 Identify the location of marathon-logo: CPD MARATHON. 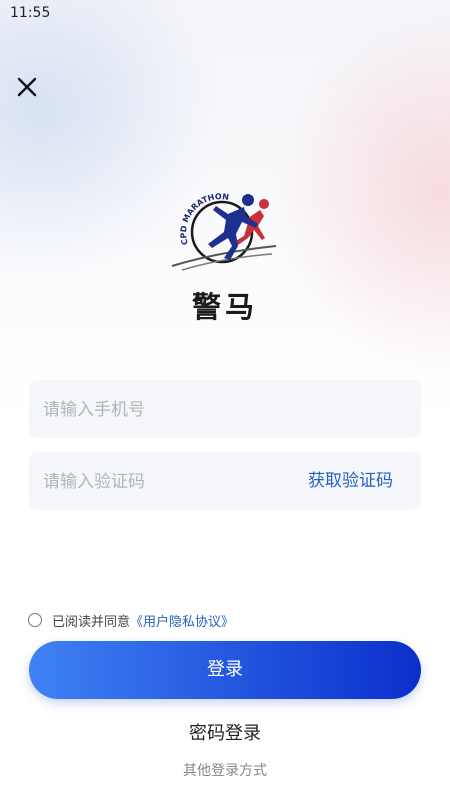
(225, 233).